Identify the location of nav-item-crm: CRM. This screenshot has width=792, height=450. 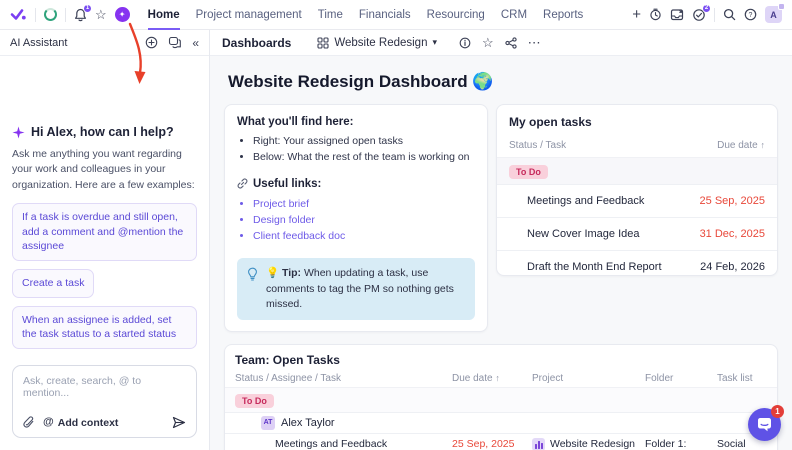
(514, 15).